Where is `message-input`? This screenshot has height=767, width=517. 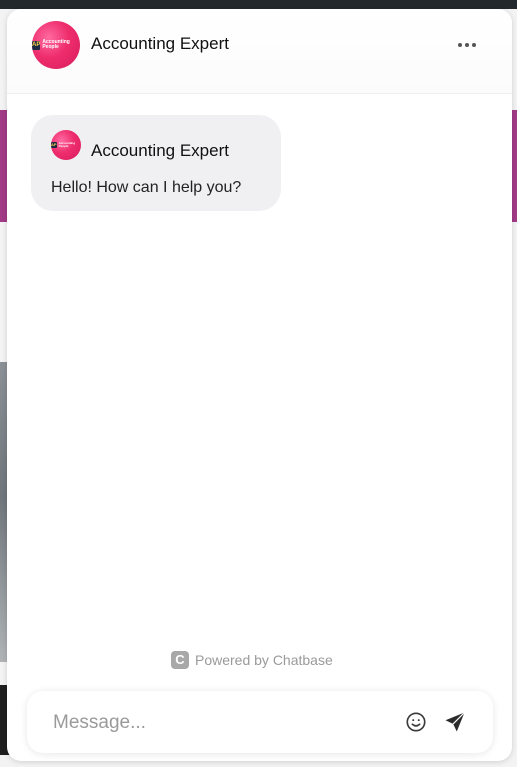
message-input is located at coordinates (218, 723).